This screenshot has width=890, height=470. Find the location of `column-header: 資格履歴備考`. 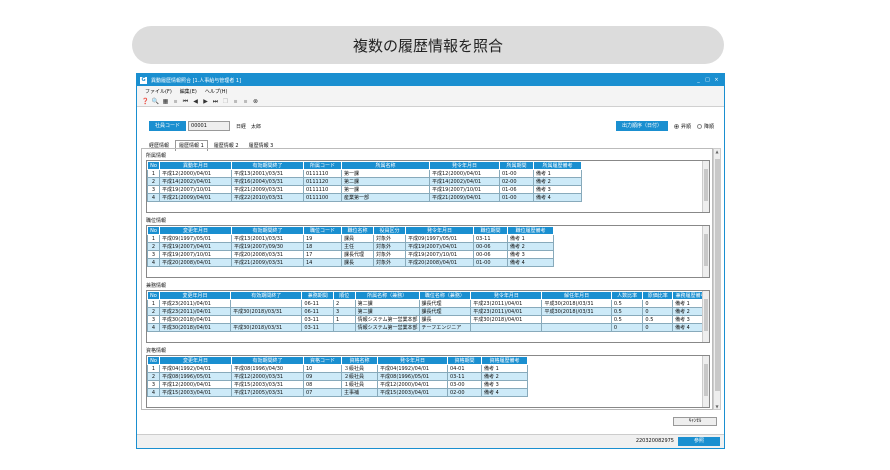

column-header: 資格履歴備考 is located at coordinates (504, 360).